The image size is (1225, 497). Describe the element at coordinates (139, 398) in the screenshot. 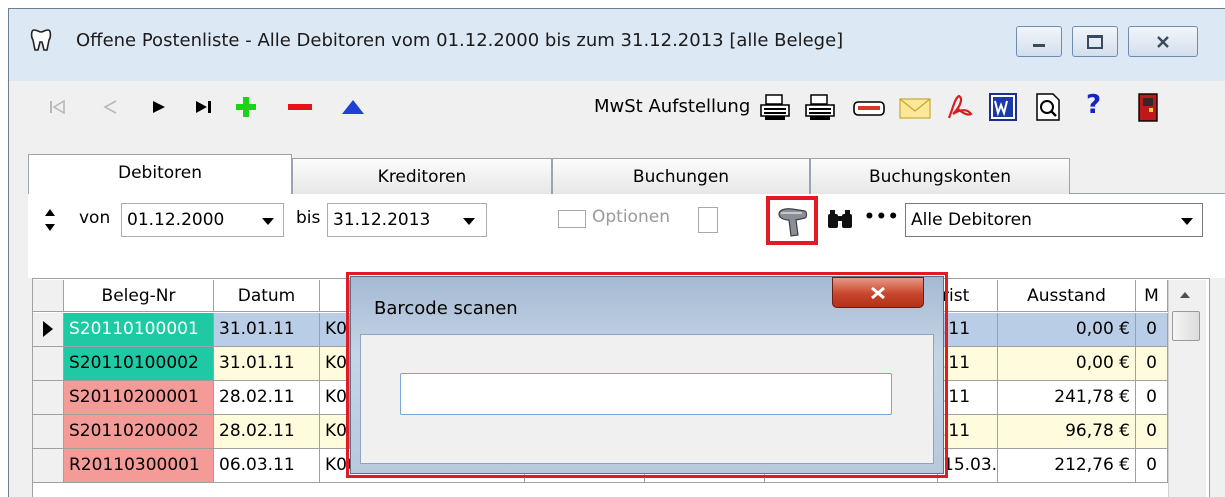

I see `cell-beleg-nr: S20110200001` at that location.